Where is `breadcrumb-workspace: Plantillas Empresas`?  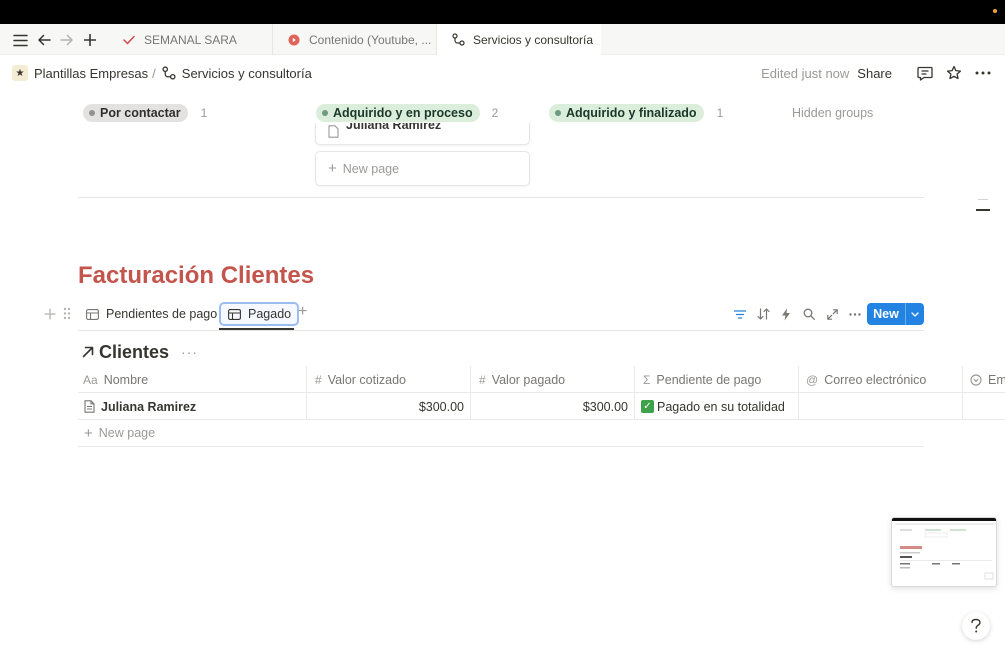
breadcrumb-workspace: Plantillas Empresas is located at coordinates (91, 73).